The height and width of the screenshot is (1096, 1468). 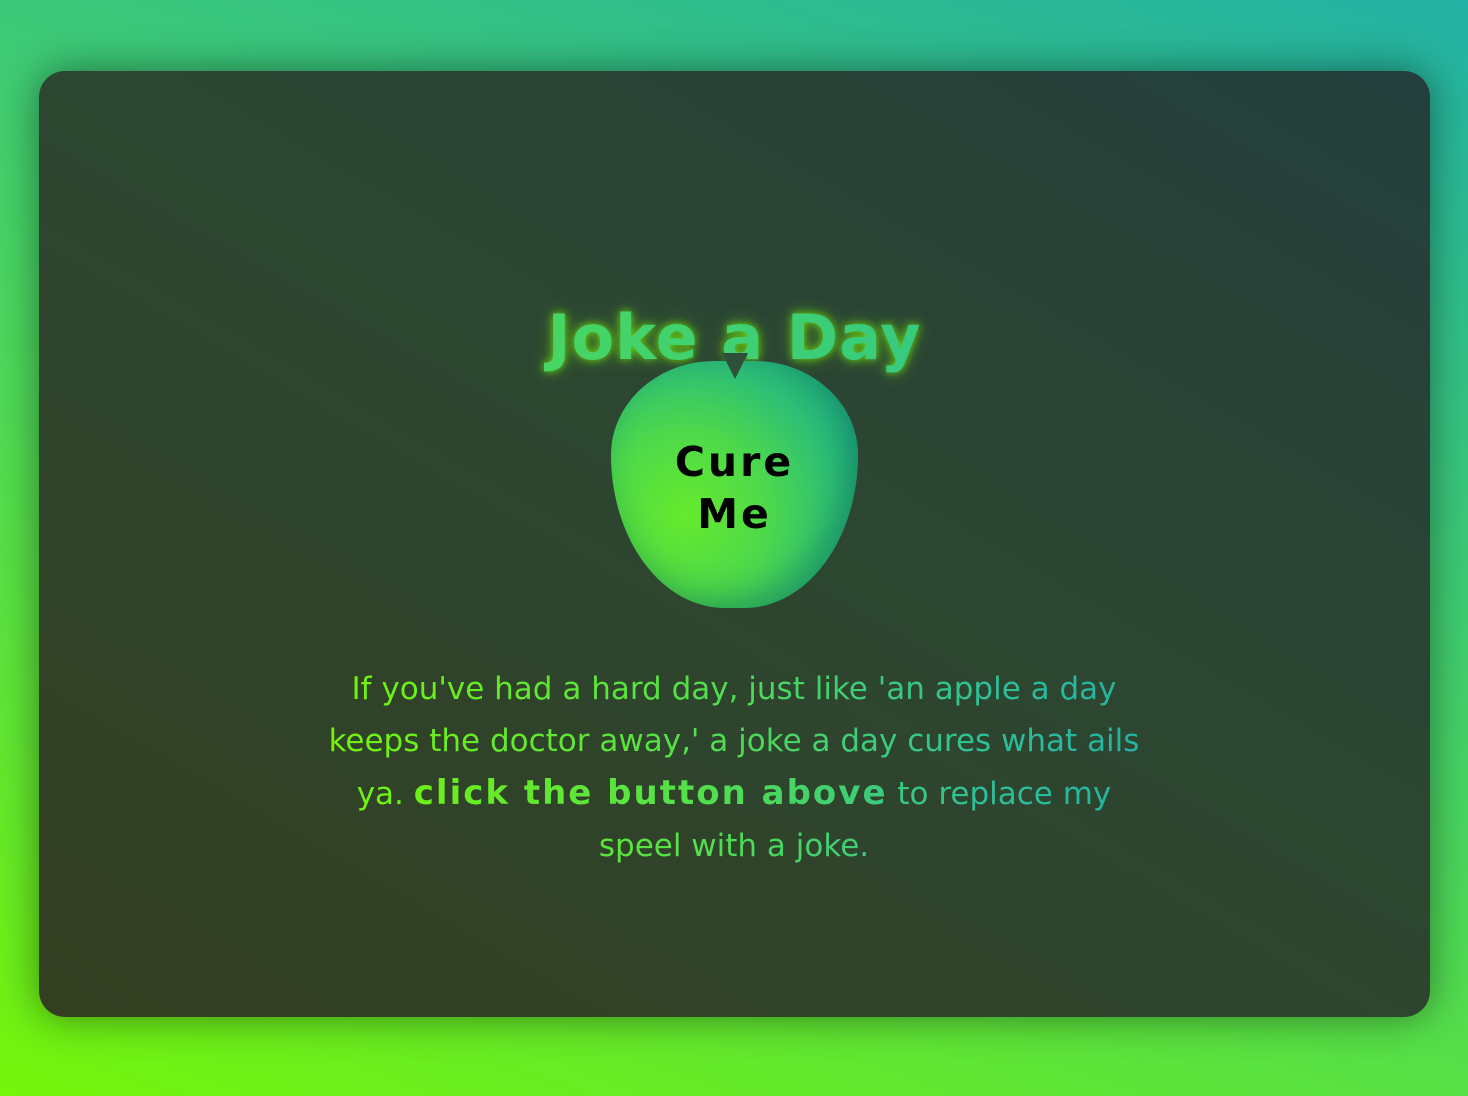 I want to click on cure-me-label: Cure Me, so click(x=734, y=487).